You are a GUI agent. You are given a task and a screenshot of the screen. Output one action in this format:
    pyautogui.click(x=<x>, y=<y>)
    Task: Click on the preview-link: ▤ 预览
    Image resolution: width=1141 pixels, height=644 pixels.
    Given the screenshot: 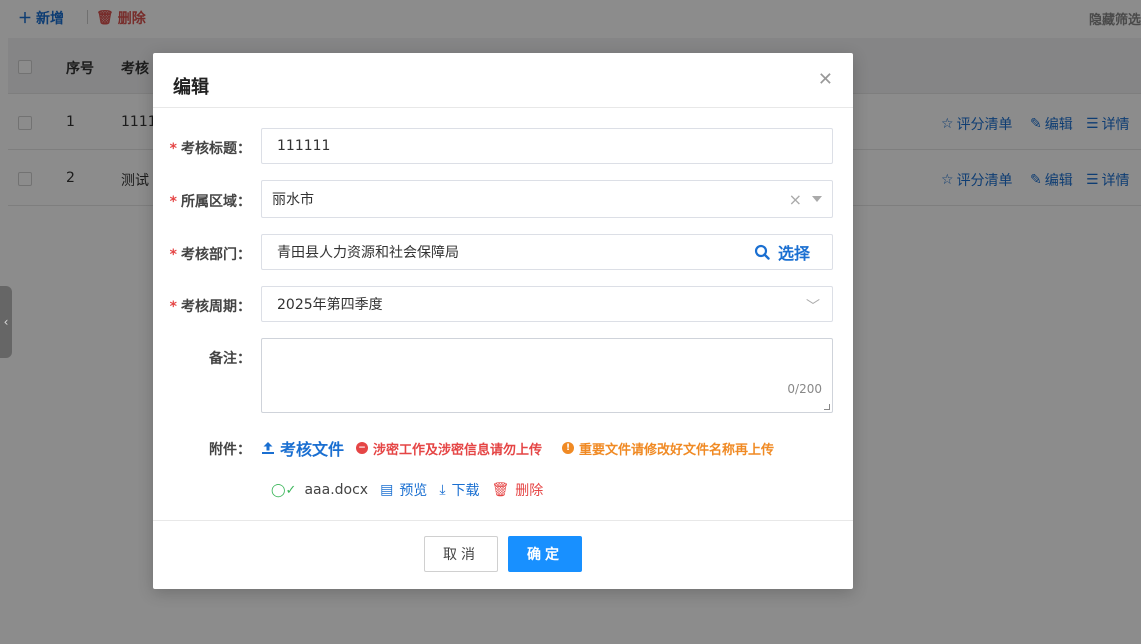 What is the action you would take?
    pyautogui.click(x=403, y=490)
    